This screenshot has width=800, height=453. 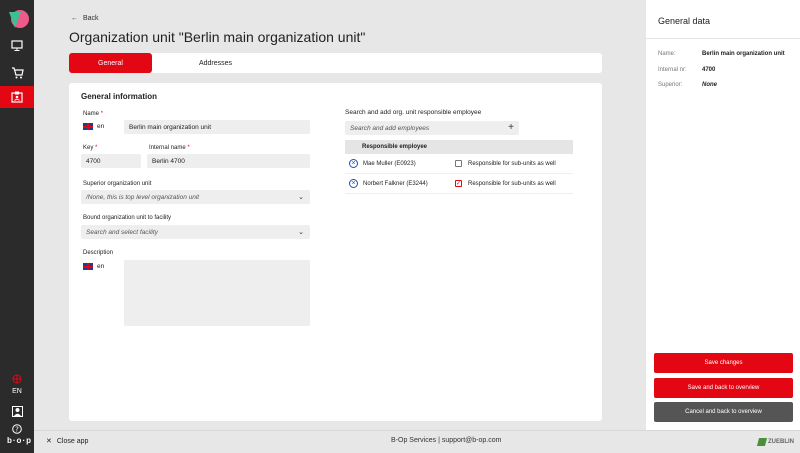 What do you see at coordinates (17, 73) in the screenshot?
I see `shopping-cart-icon` at bounding box center [17, 73].